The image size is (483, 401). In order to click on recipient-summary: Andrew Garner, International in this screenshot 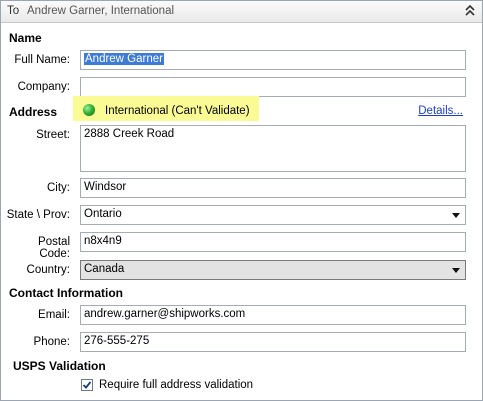, I will do `click(101, 11)`.